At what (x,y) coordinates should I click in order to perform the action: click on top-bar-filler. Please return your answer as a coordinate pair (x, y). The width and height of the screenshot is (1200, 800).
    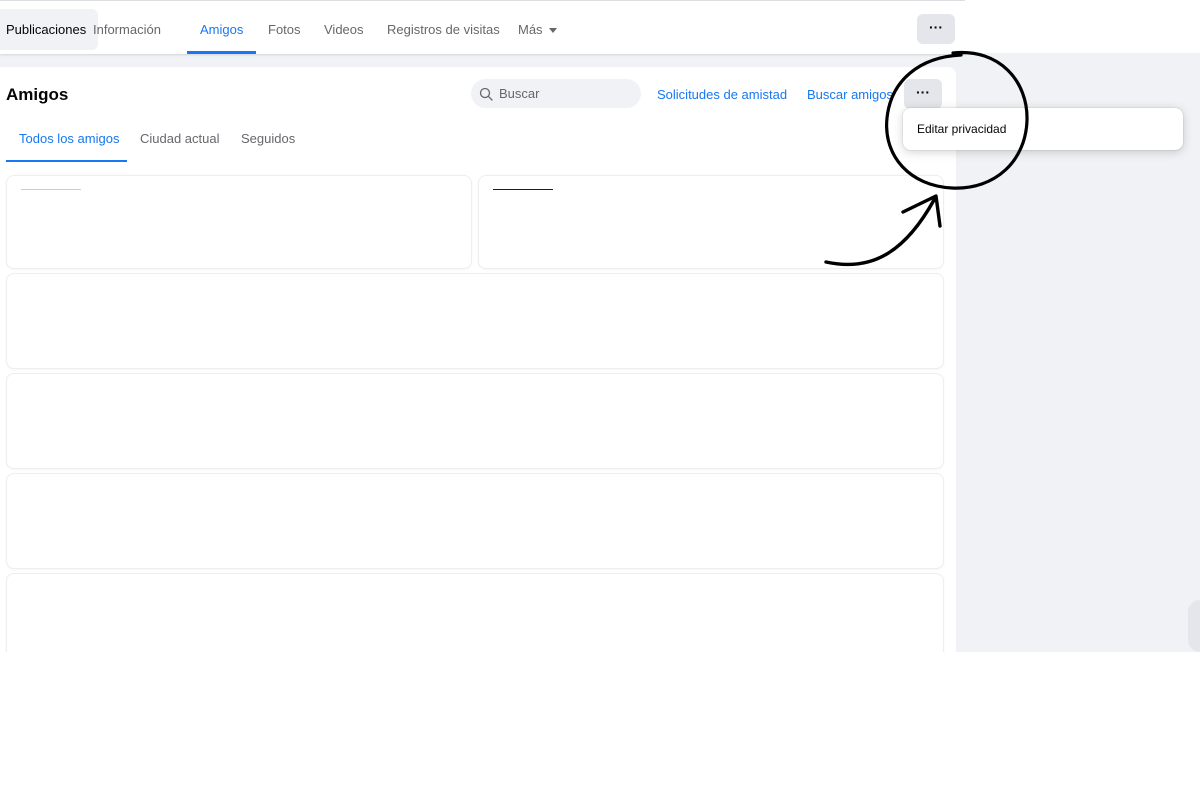
    Looking at the image, I should click on (1082, 26).